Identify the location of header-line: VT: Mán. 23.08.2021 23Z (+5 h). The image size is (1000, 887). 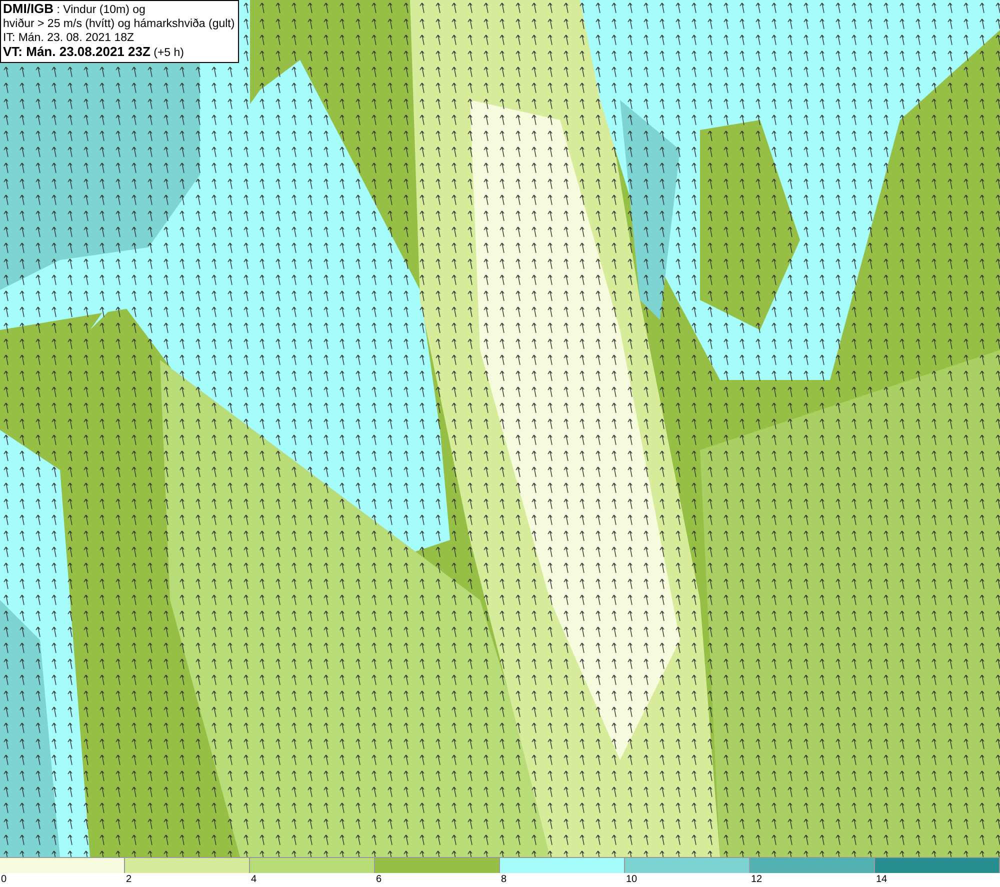
(94, 52).